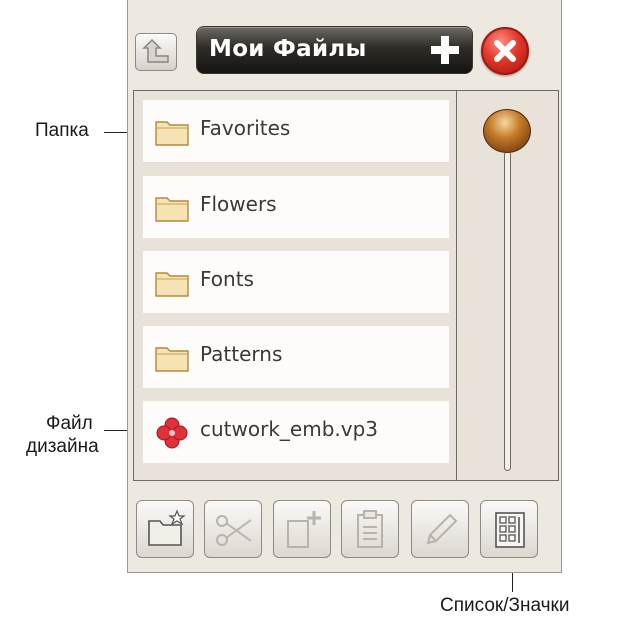 The height and width of the screenshot is (619, 628). I want to click on cut-icon, so click(234, 530).